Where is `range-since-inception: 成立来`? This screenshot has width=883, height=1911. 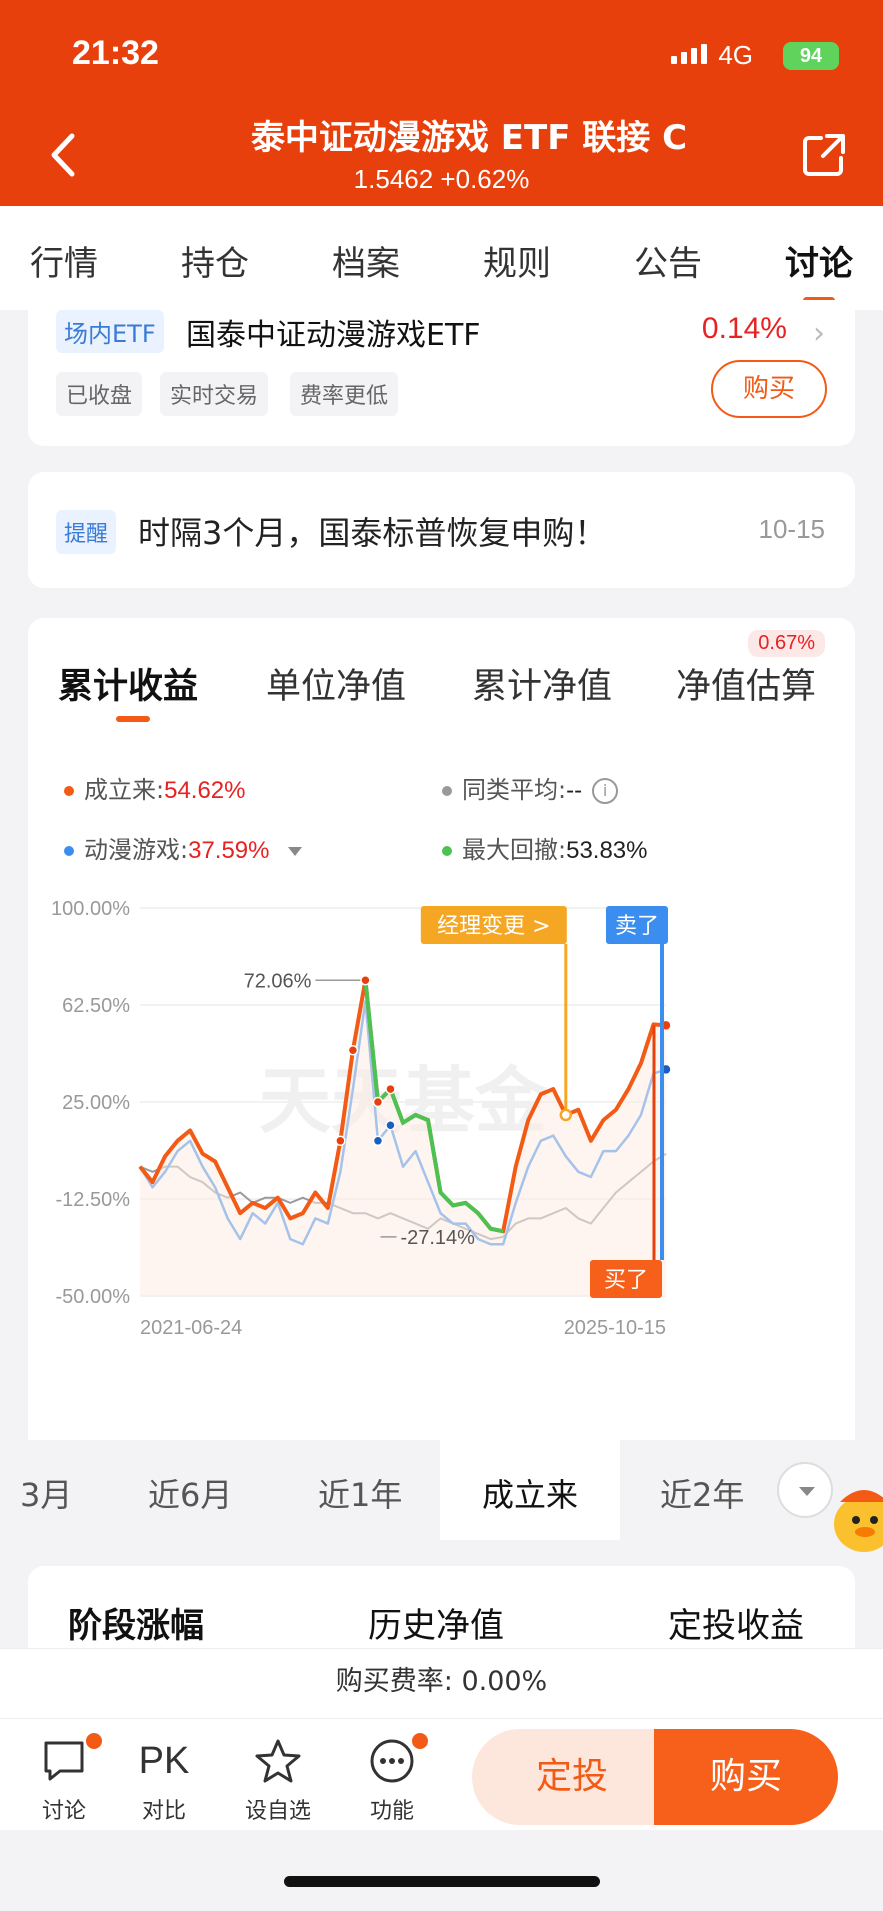 range-since-inception: 成立来 is located at coordinates (530, 1490).